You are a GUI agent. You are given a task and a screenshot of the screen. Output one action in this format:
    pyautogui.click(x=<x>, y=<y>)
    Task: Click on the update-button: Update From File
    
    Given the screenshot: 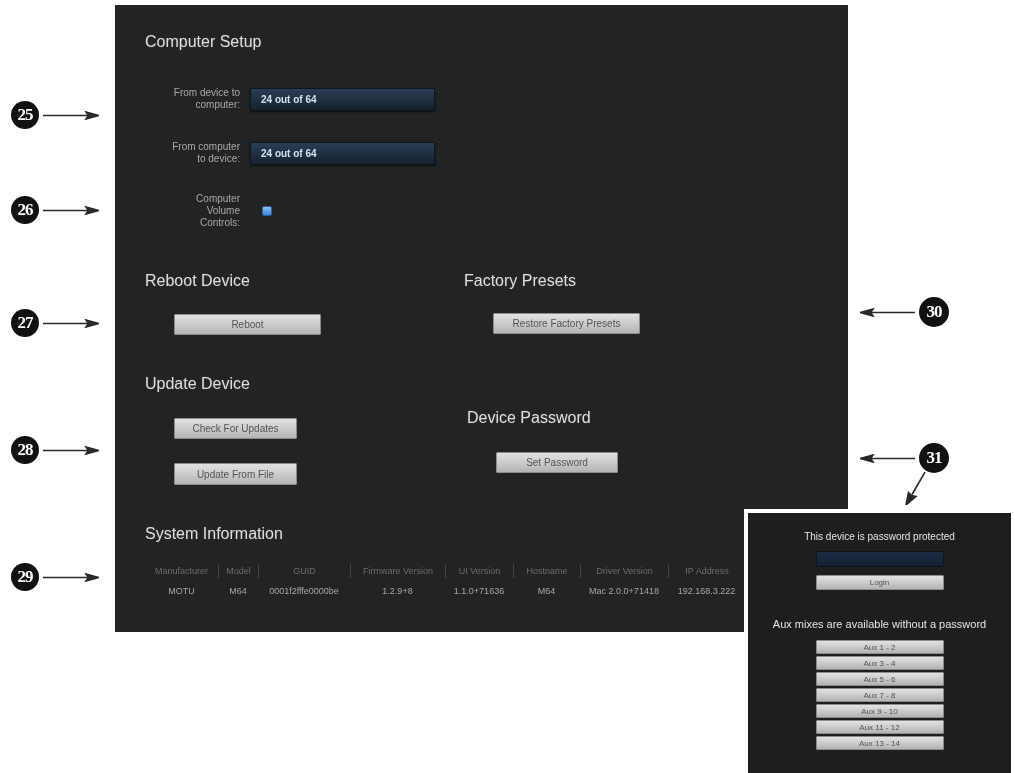 What is the action you would take?
    pyautogui.click(x=235, y=474)
    